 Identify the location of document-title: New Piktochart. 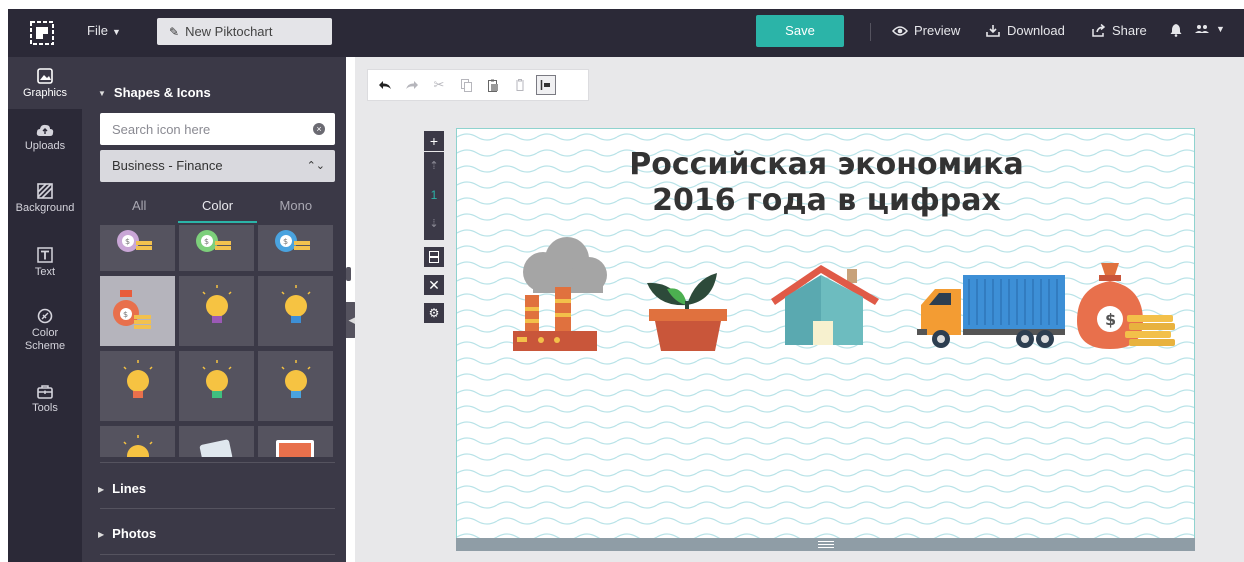
(229, 31).